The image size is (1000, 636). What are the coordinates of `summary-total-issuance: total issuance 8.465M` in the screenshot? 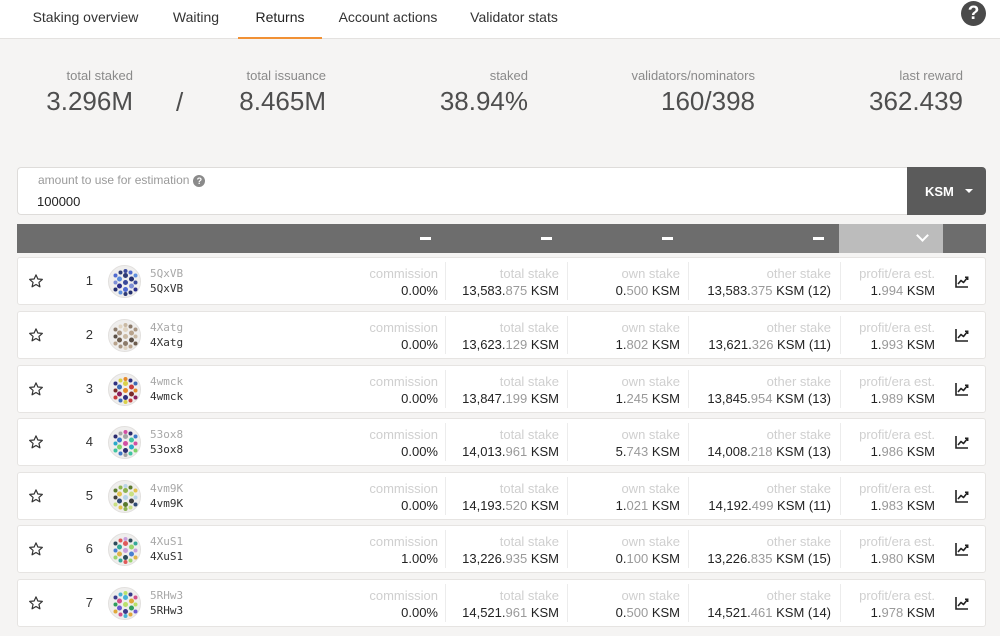 It's located at (263, 92).